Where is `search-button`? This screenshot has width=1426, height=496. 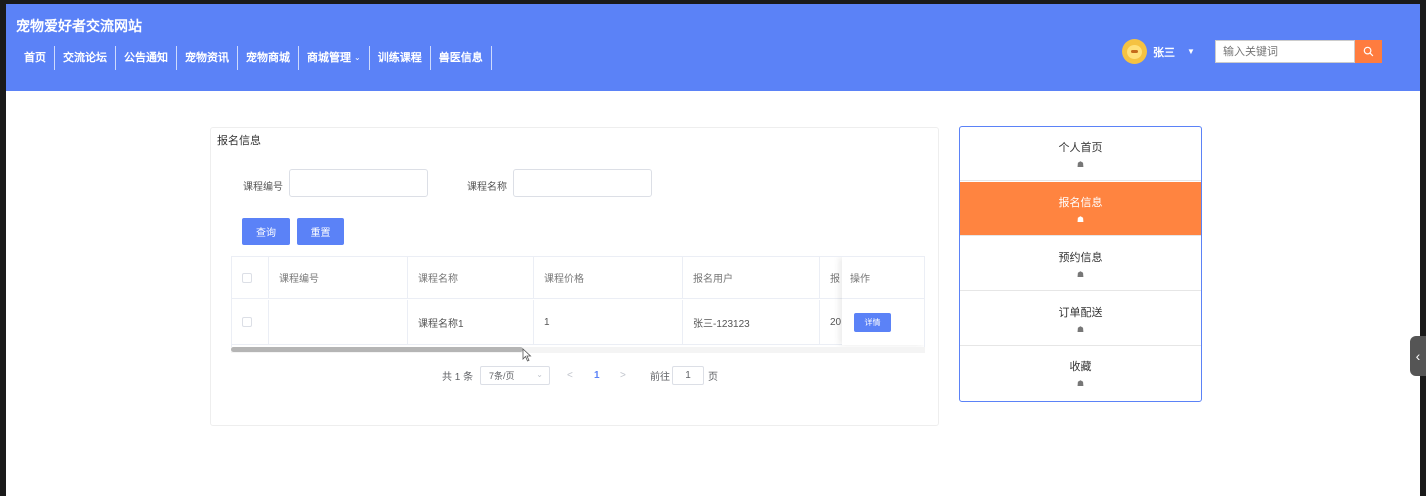 search-button is located at coordinates (1368, 51).